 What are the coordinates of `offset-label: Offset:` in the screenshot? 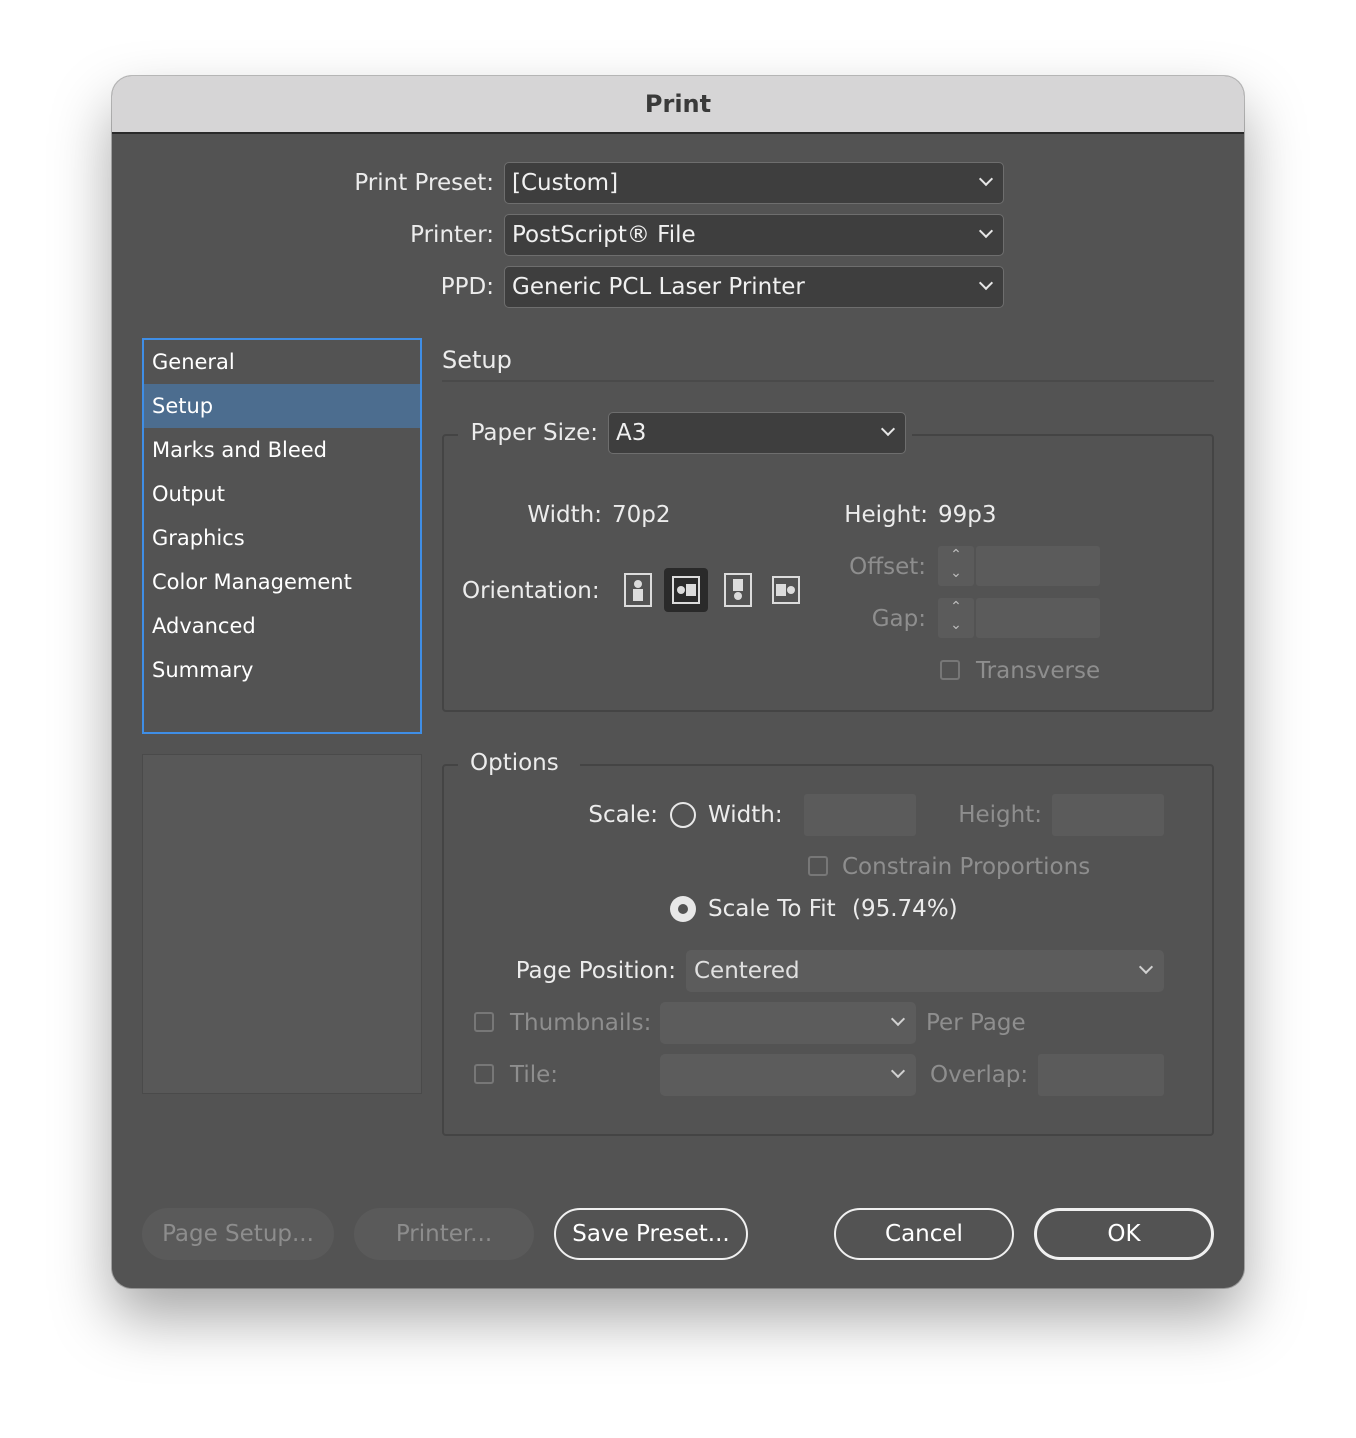 It's located at (887, 567).